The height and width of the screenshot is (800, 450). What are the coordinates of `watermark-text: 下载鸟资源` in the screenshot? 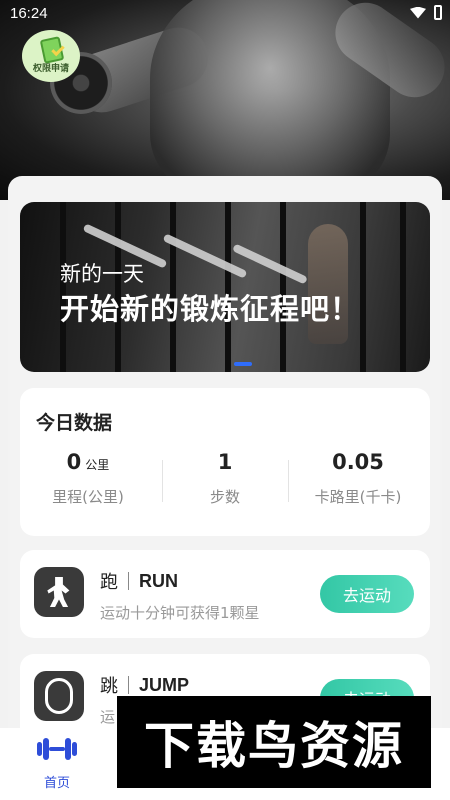 It's located at (274, 746).